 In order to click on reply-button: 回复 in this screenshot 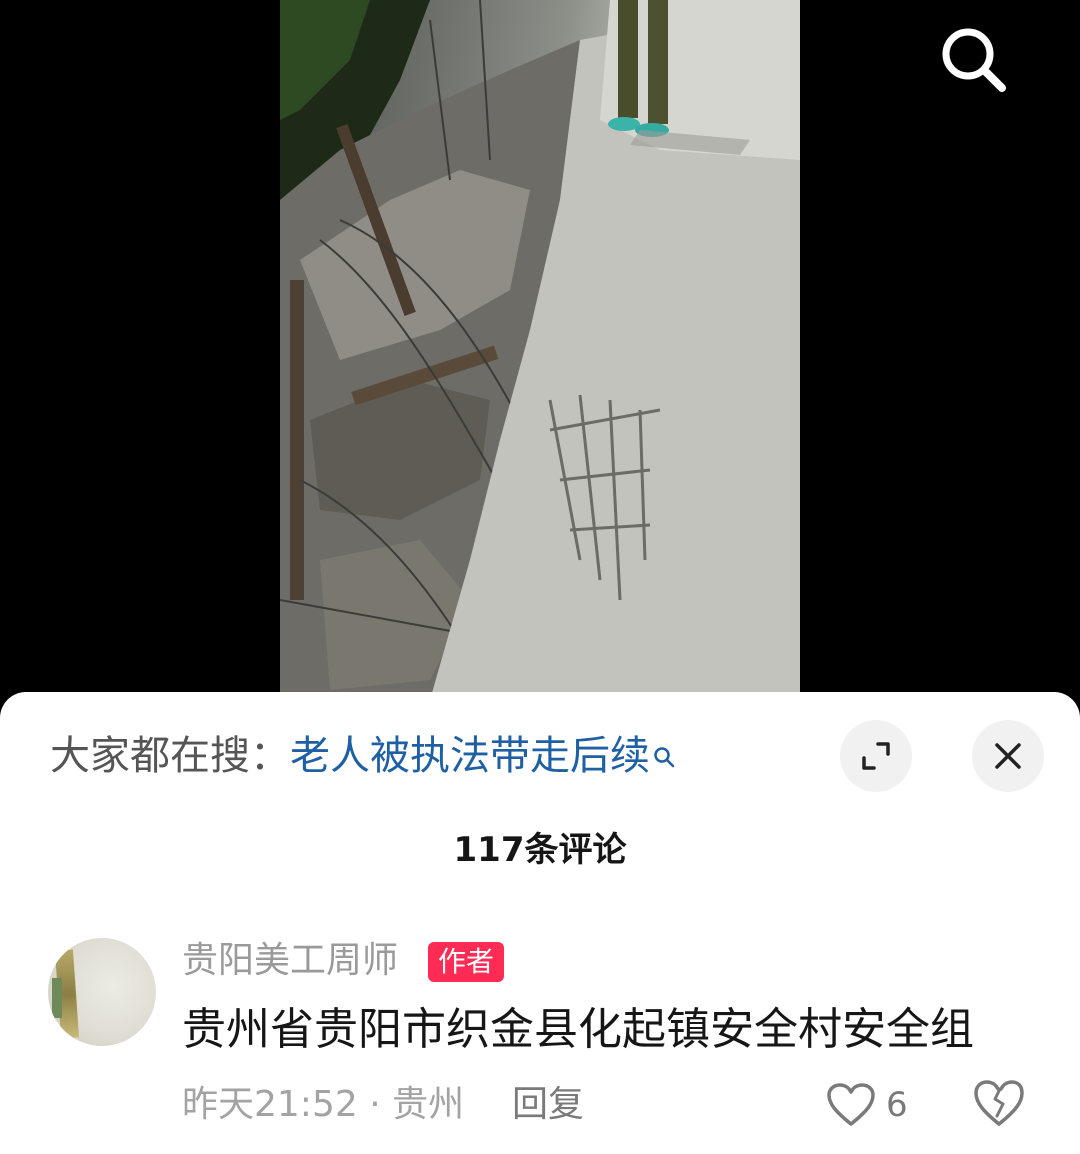, I will do `click(548, 1105)`.